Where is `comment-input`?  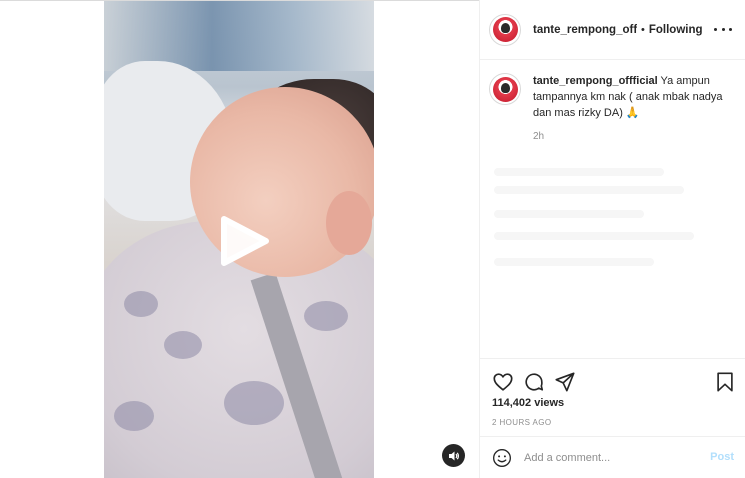
comment-input is located at coordinates (609, 458).